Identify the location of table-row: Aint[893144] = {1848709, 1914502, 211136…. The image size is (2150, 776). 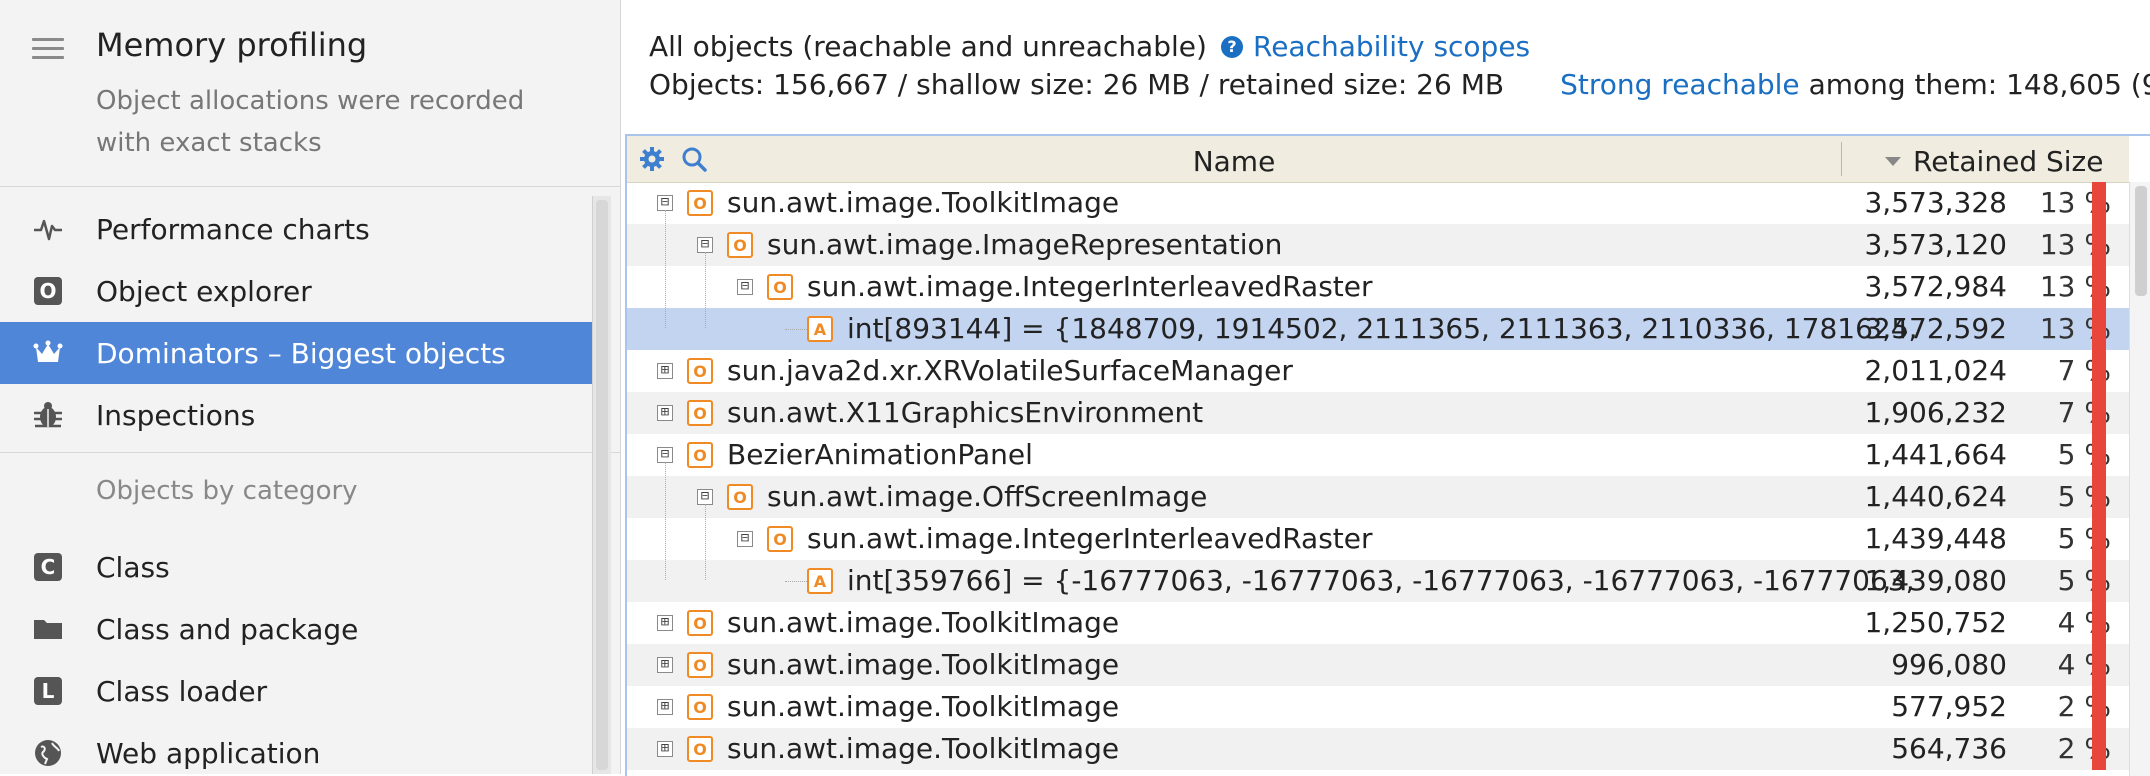
(1378, 329).